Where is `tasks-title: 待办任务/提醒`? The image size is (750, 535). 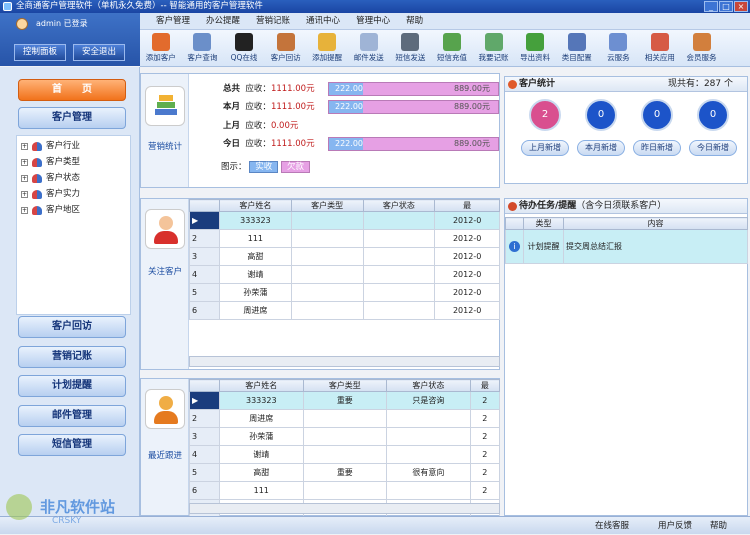
tasks-title: 待办任务/提醒 is located at coordinates (548, 206).